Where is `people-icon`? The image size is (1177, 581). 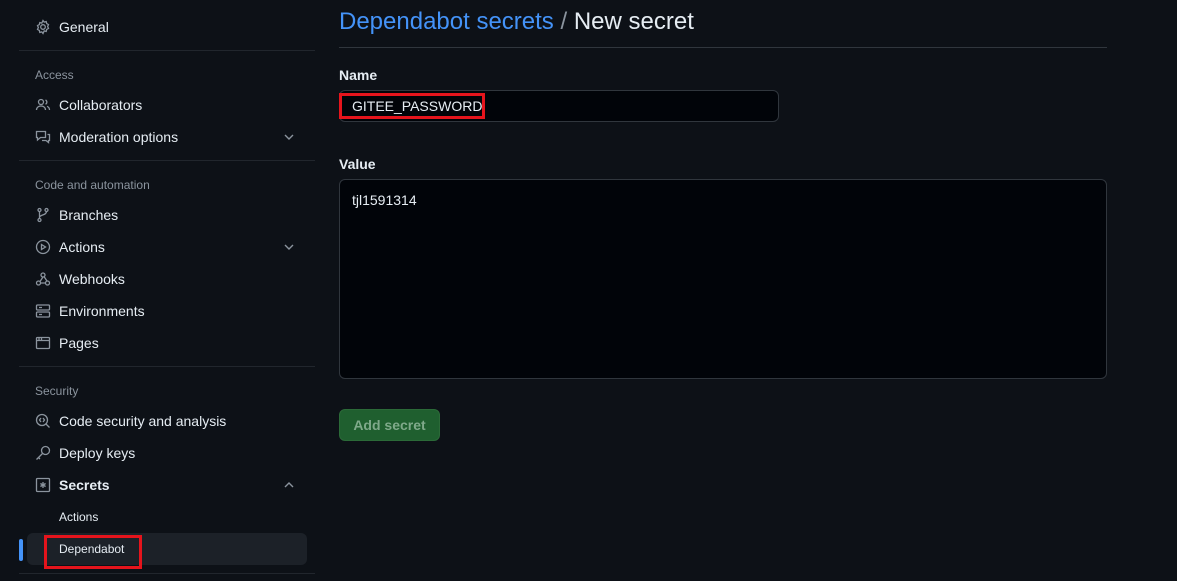
people-icon is located at coordinates (43, 105).